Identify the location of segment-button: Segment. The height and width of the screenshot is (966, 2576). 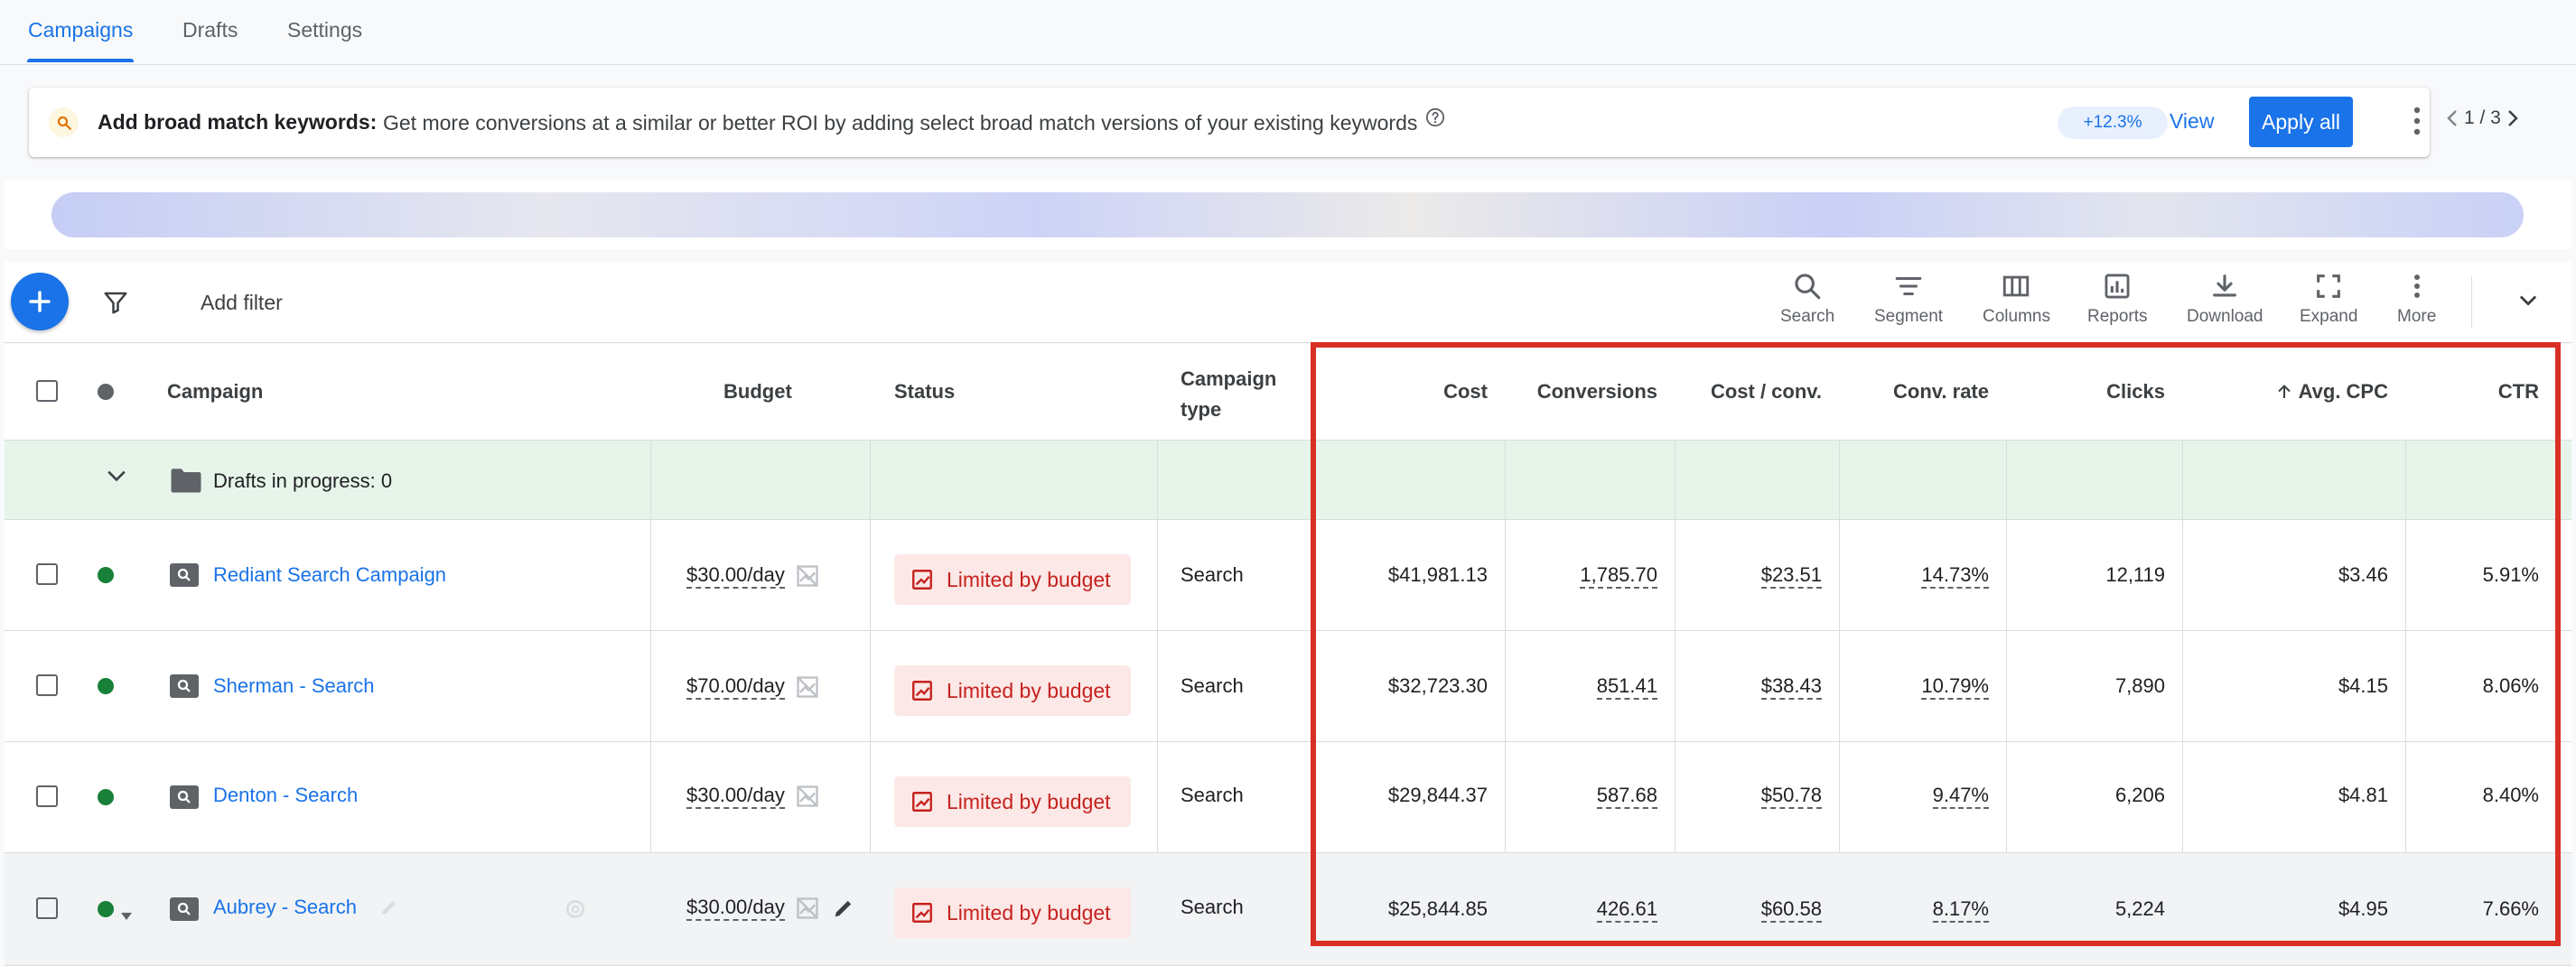
(1909, 299).